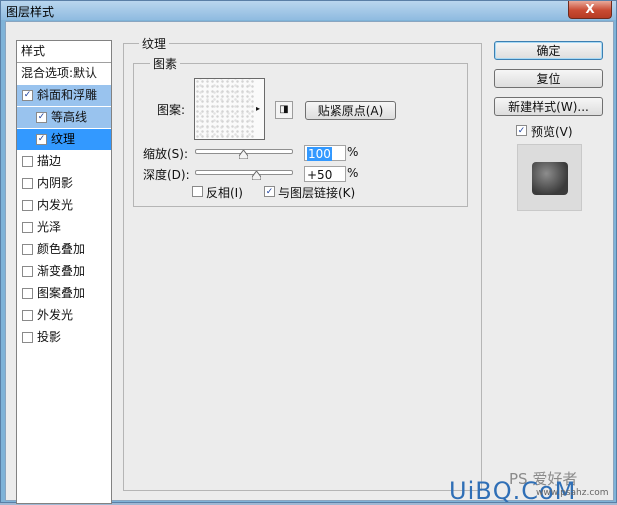 This screenshot has width=617, height=505. I want to click on style-item-stroke: 描边, so click(64, 161).